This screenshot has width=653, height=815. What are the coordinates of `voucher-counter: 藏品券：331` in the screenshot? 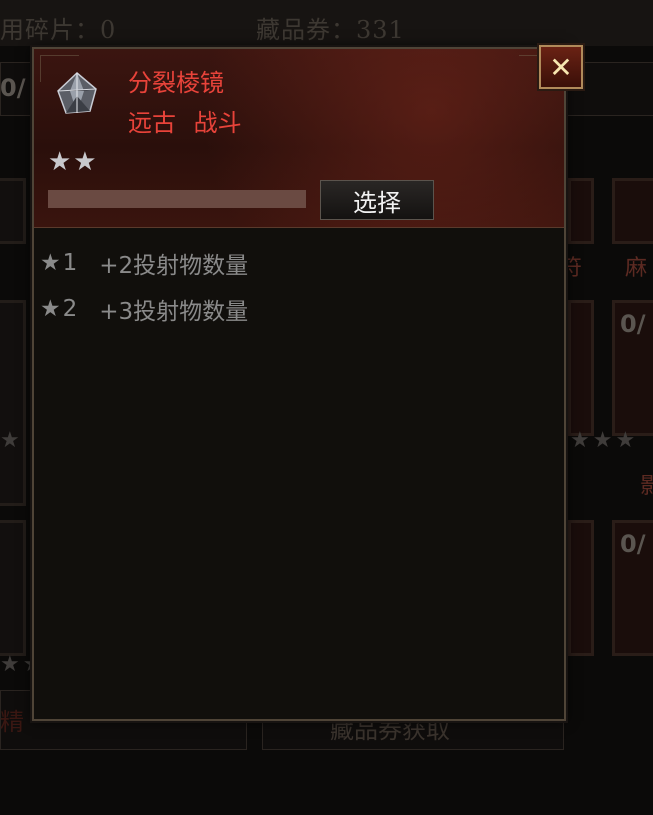 It's located at (330, 30).